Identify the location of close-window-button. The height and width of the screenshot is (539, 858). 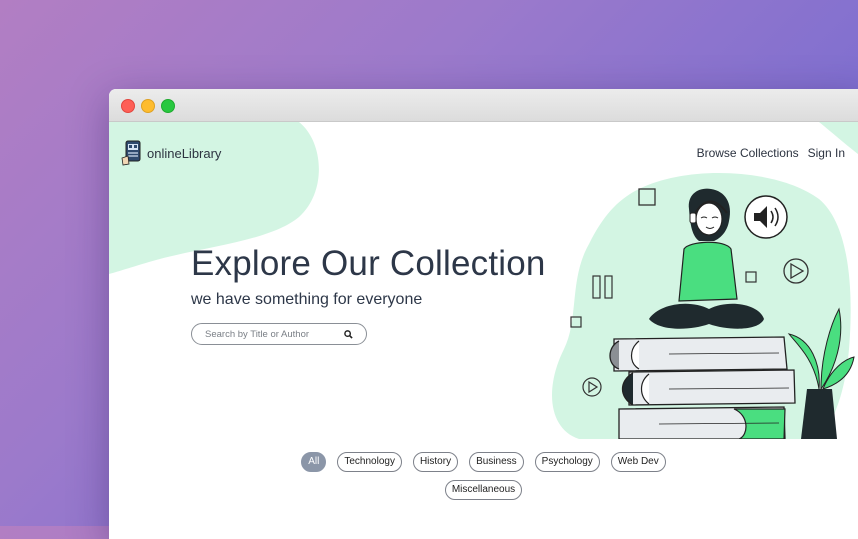
(128, 106).